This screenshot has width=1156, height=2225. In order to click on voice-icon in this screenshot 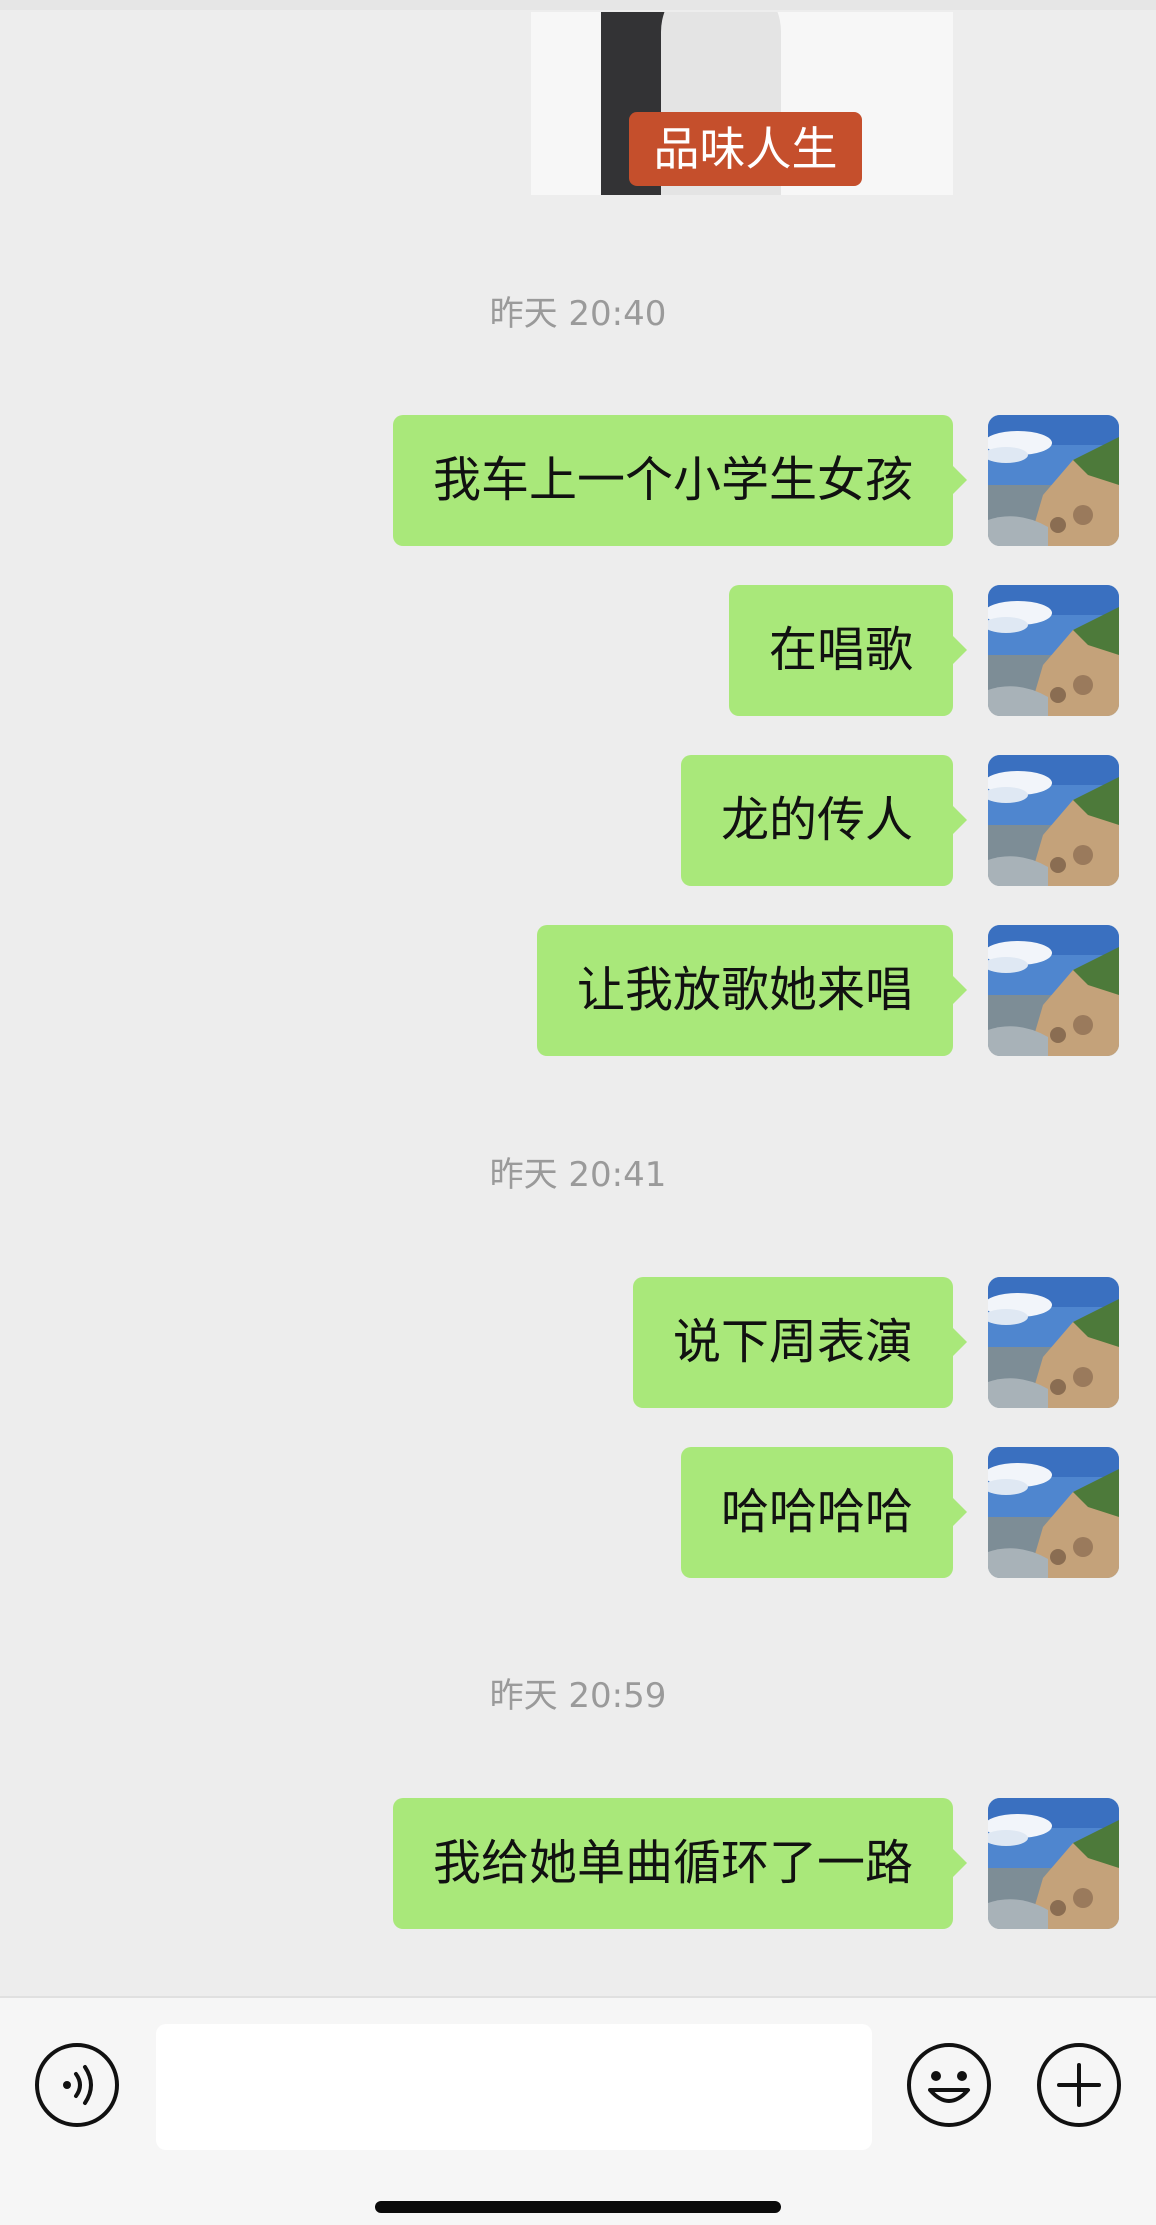, I will do `click(77, 2085)`.